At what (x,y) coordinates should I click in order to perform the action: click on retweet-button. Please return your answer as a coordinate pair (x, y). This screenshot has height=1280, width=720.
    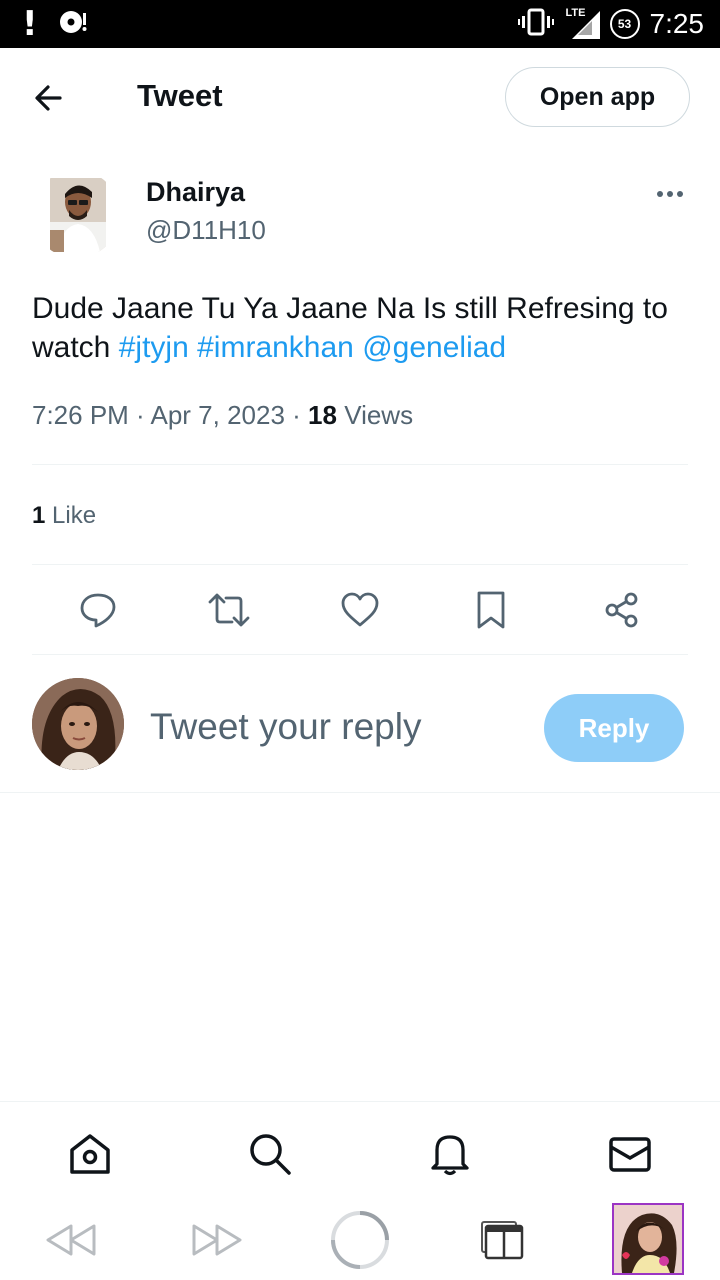
    Looking at the image, I should click on (229, 610).